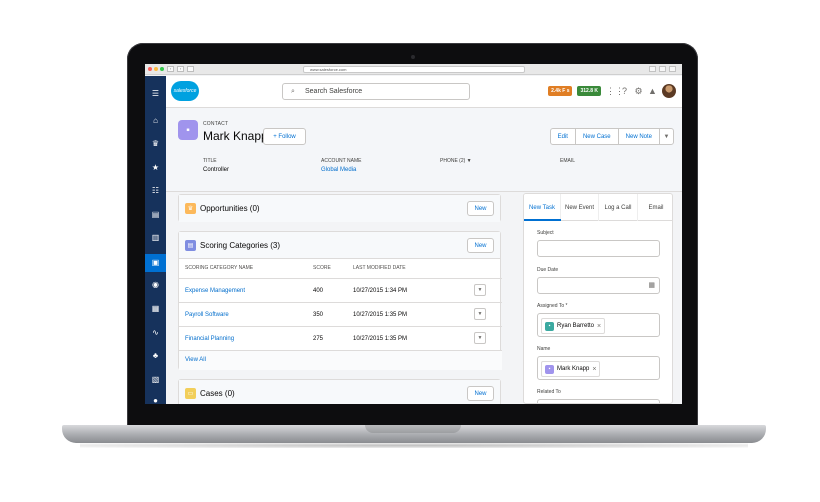  Describe the element at coordinates (150, 69) in the screenshot. I see `close-dot` at that location.